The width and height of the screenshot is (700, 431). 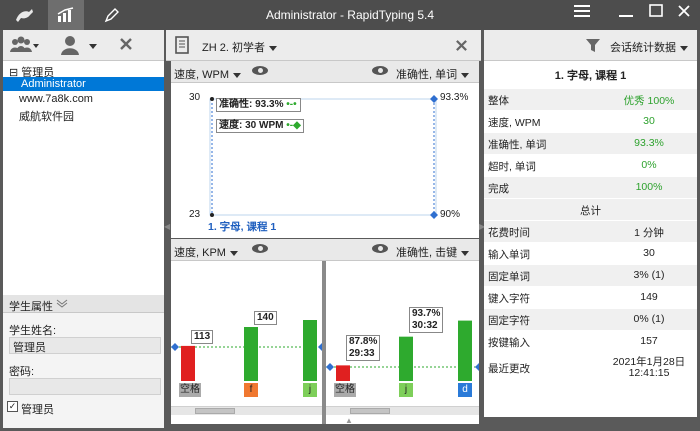 I want to click on top-chart-header: 速度, WPM 准确性, 单词, so click(x=325, y=72).